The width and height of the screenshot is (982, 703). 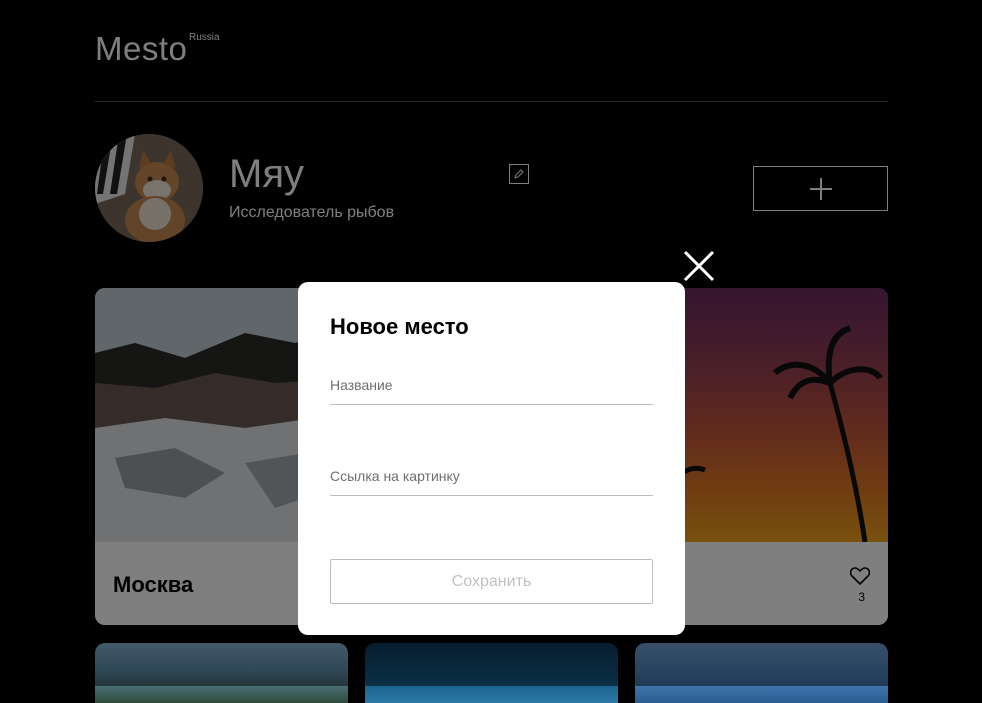 I want to click on close-icon, so click(x=699, y=266).